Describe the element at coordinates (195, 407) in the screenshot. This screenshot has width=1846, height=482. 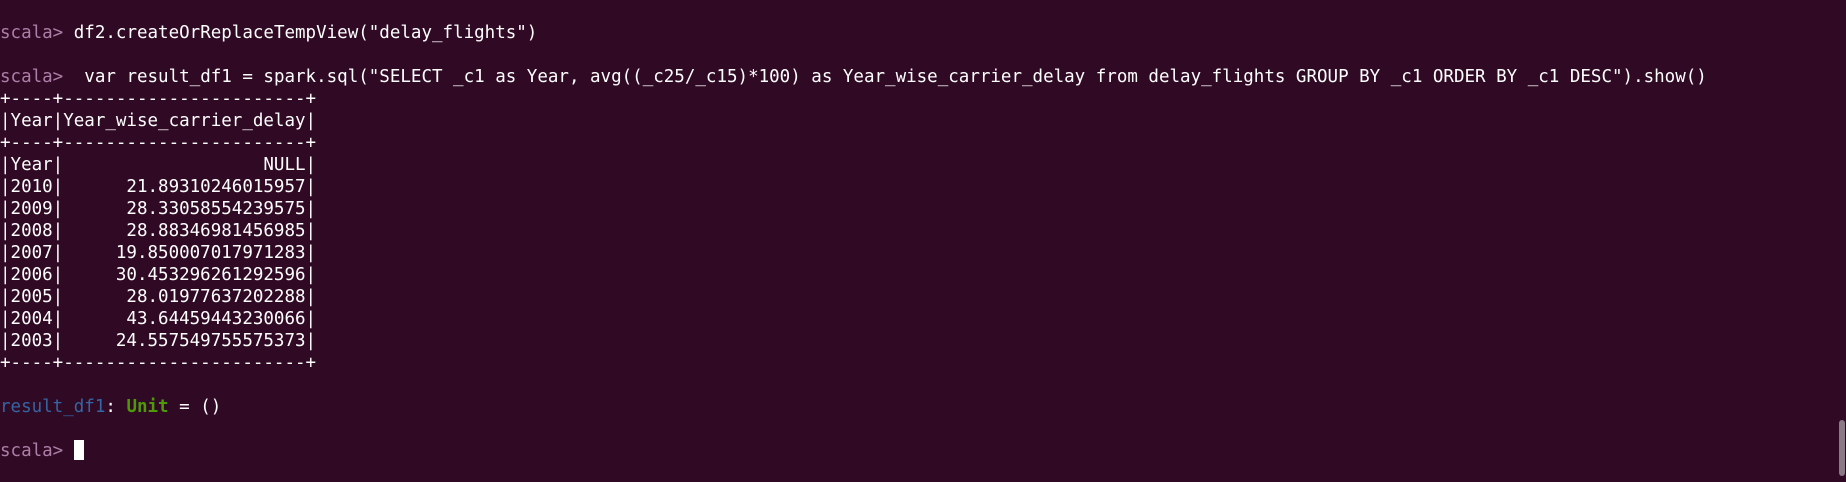
I see `result-value: = ()` at that location.